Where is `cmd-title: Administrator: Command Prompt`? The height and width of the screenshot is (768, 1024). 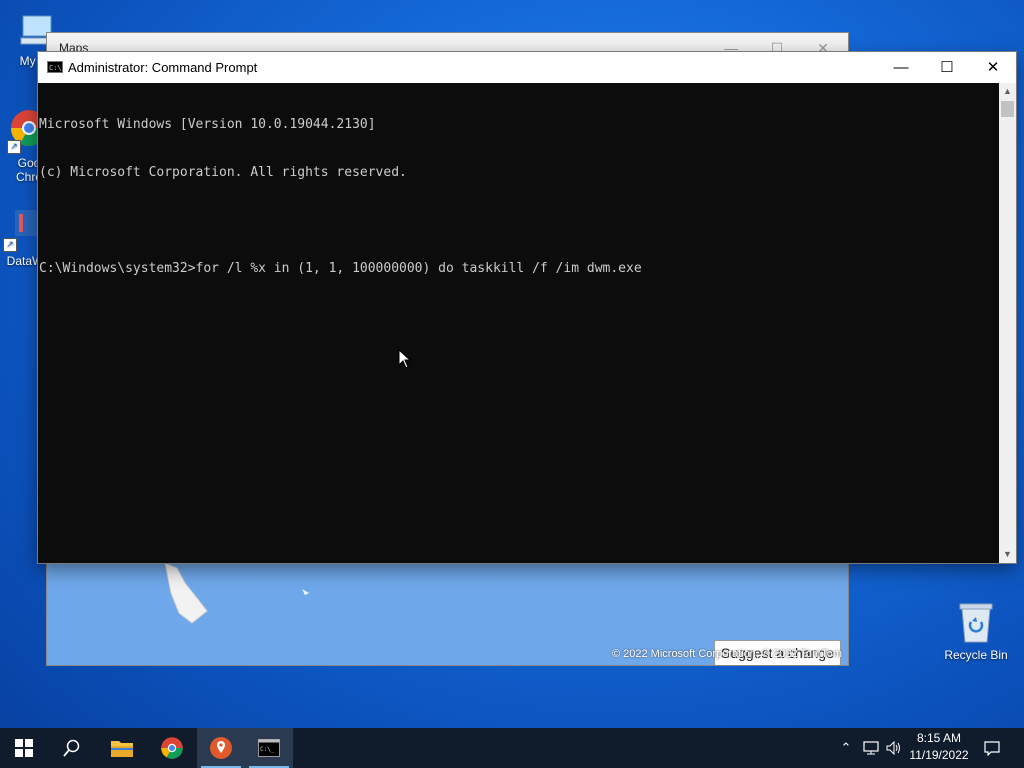 cmd-title: Administrator: Command Prompt is located at coordinates (163, 67).